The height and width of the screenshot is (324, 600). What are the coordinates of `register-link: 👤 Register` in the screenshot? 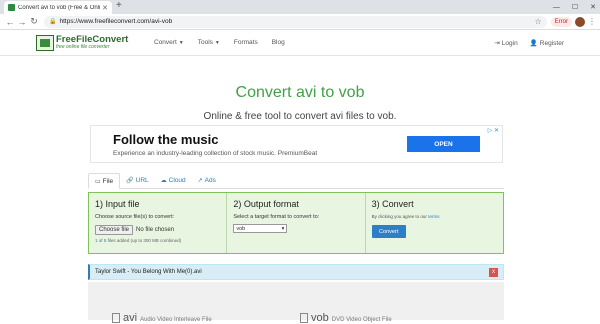 It's located at (547, 43).